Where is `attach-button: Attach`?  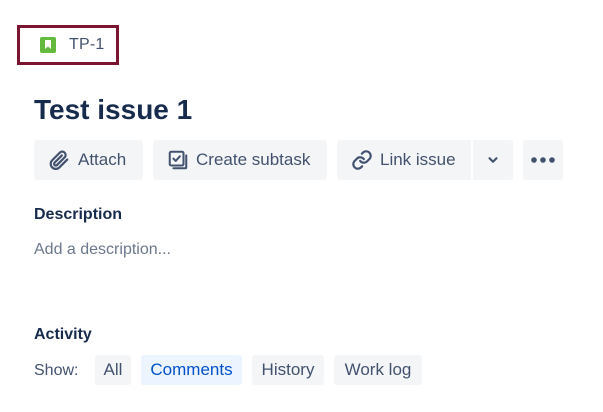
attach-button: Attach is located at coordinates (88, 160).